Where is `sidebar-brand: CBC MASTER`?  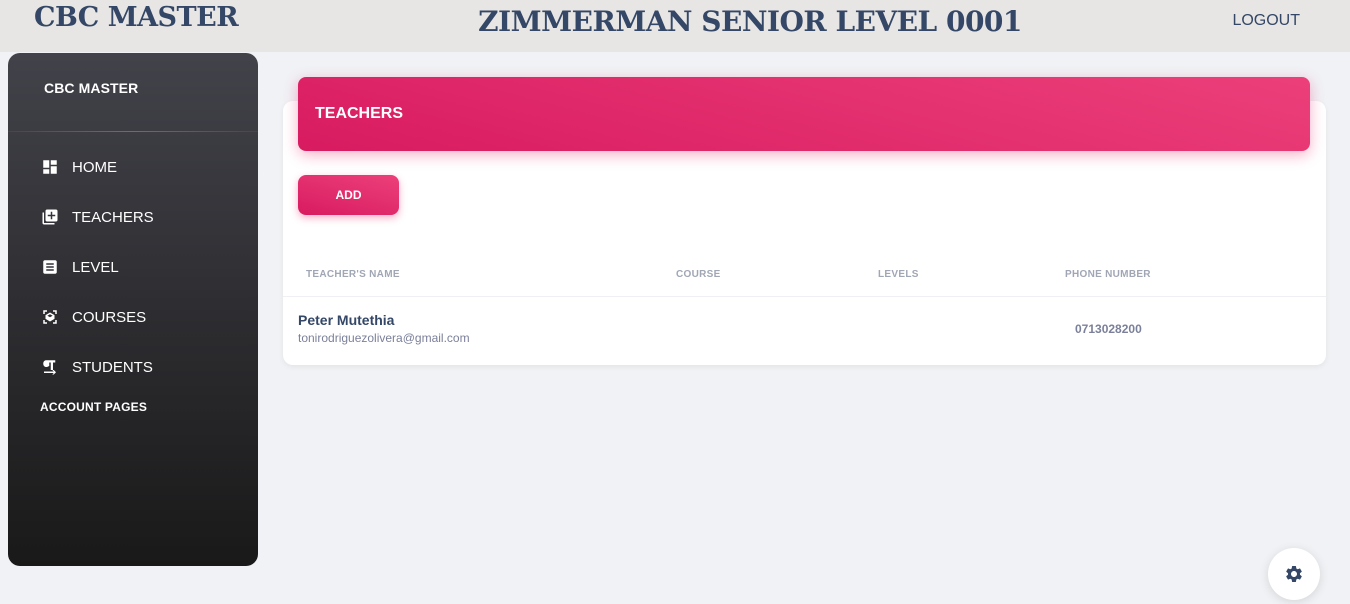
sidebar-brand: CBC MASTER is located at coordinates (133, 92).